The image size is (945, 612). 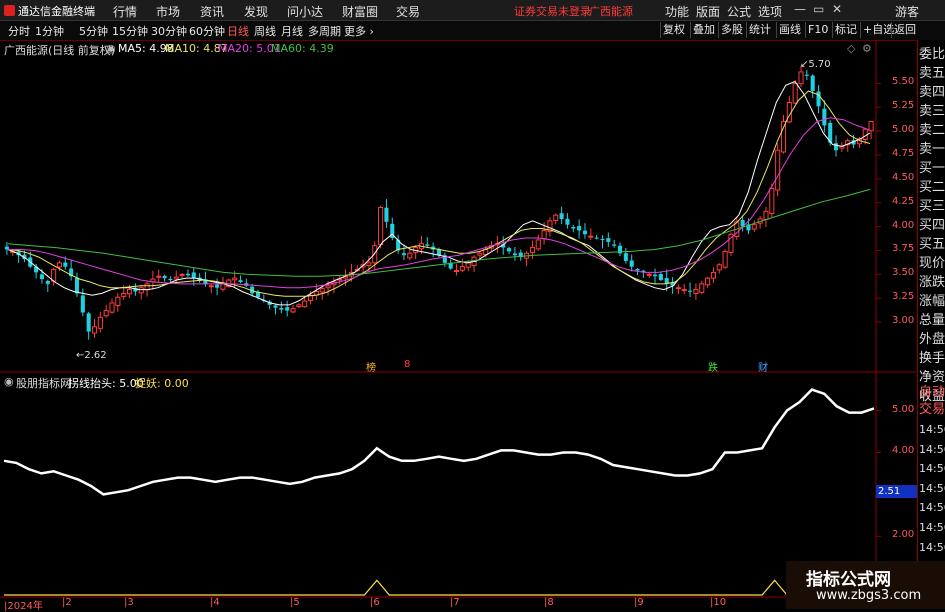 I want to click on indicator-name: 股朋指标网, so click(x=43, y=383).